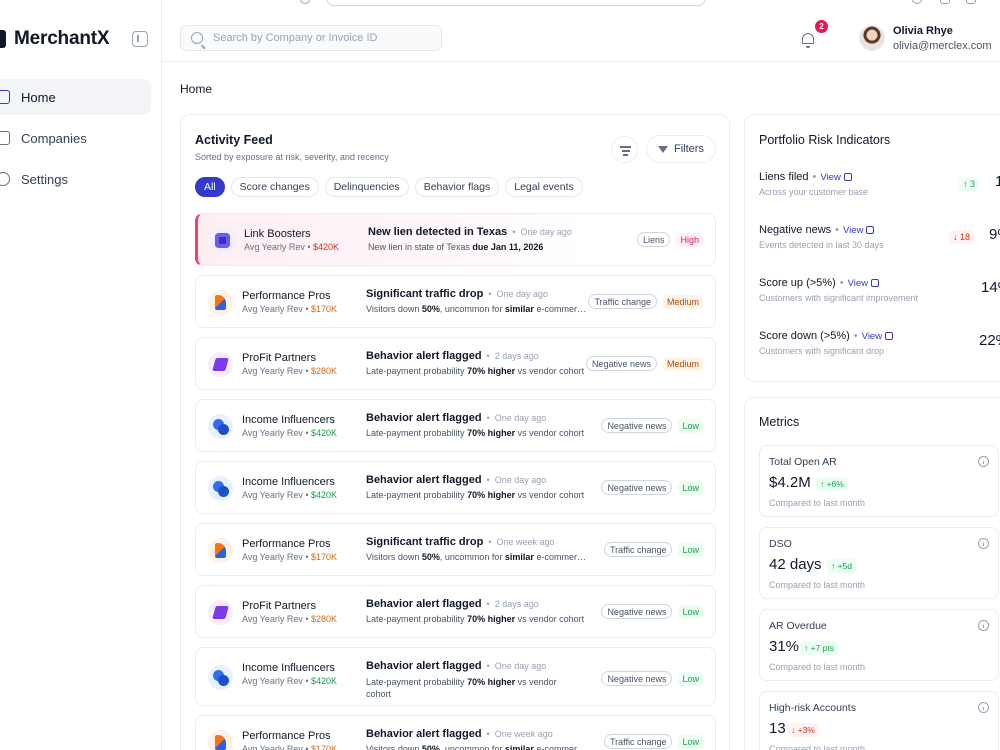  I want to click on chip-all: All, so click(210, 187).